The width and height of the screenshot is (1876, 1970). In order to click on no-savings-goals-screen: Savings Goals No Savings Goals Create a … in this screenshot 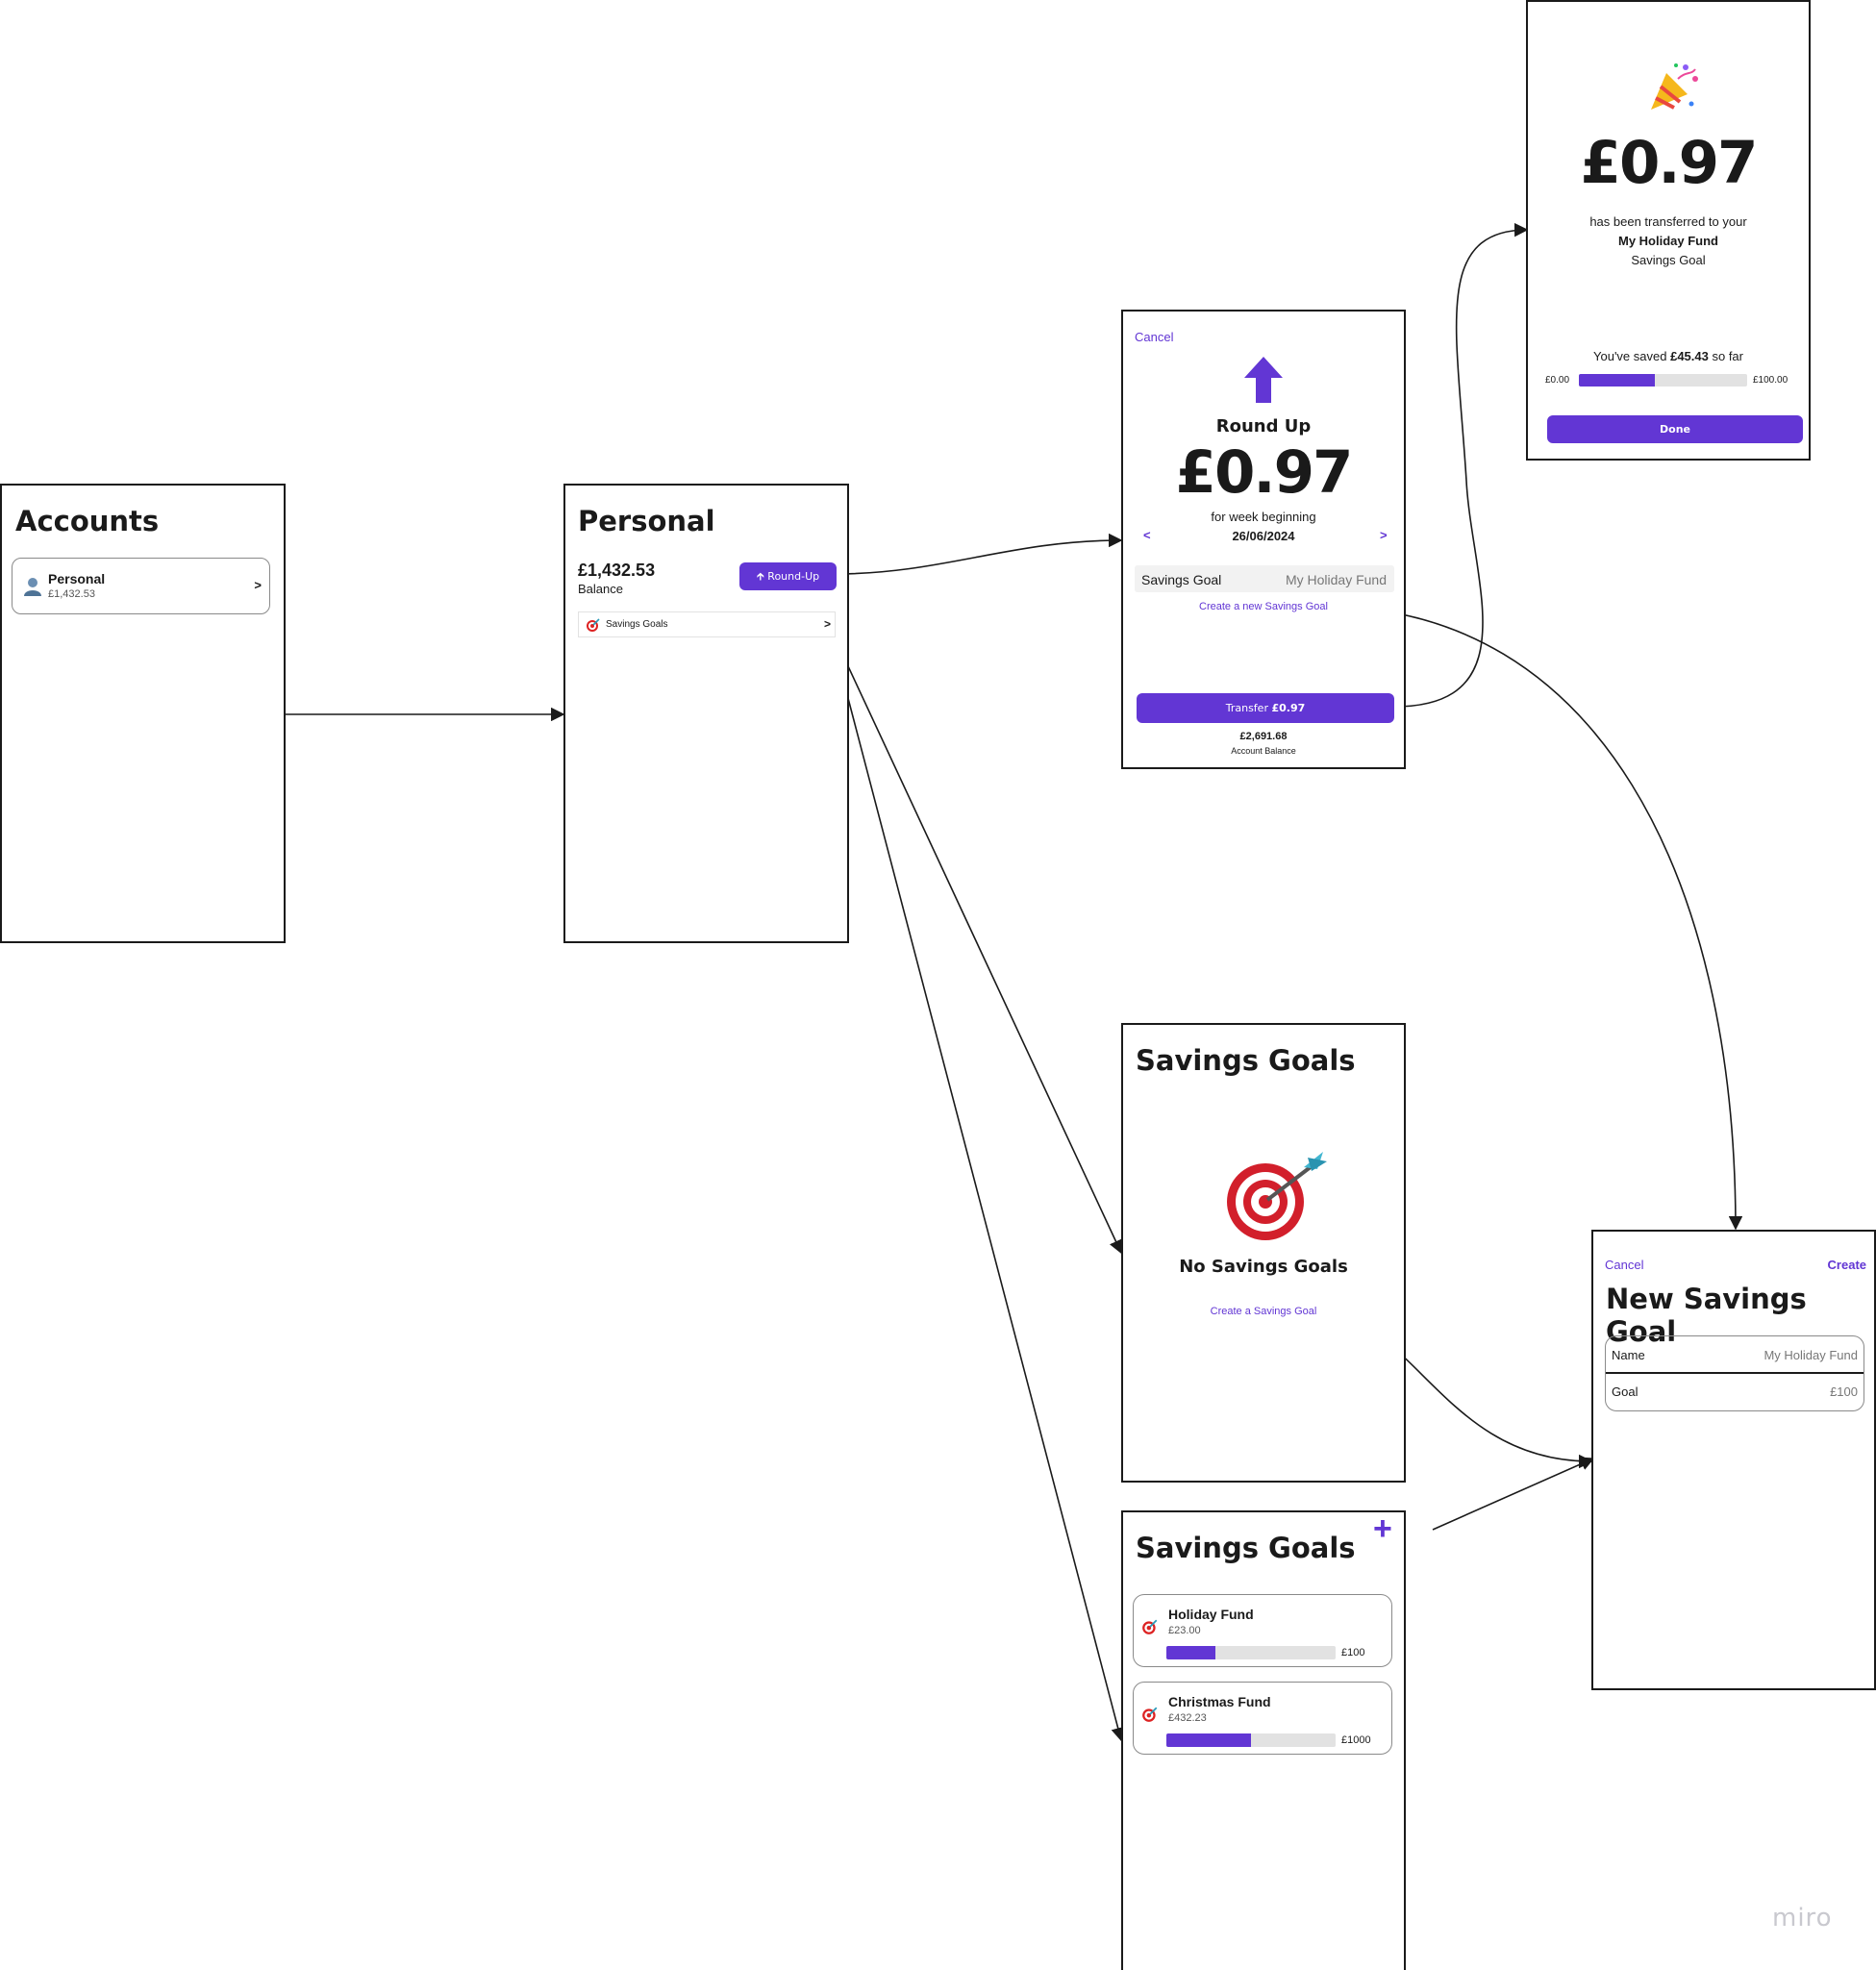, I will do `click(1263, 1253)`.